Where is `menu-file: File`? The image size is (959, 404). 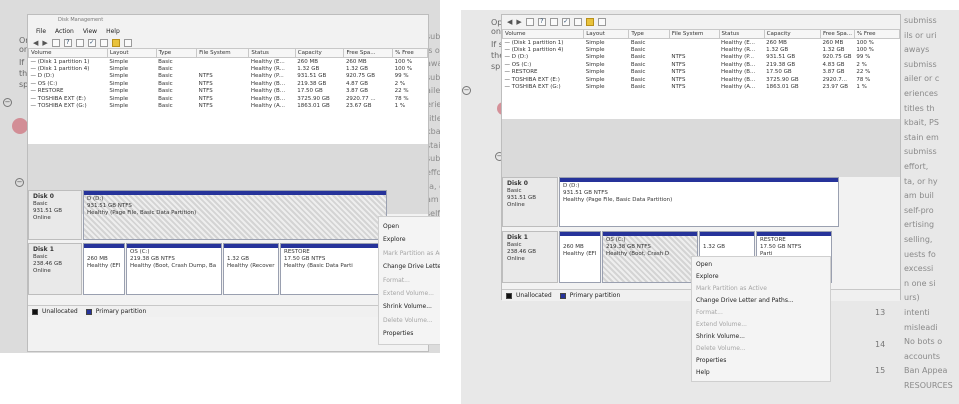 menu-file: File is located at coordinates (41, 31).